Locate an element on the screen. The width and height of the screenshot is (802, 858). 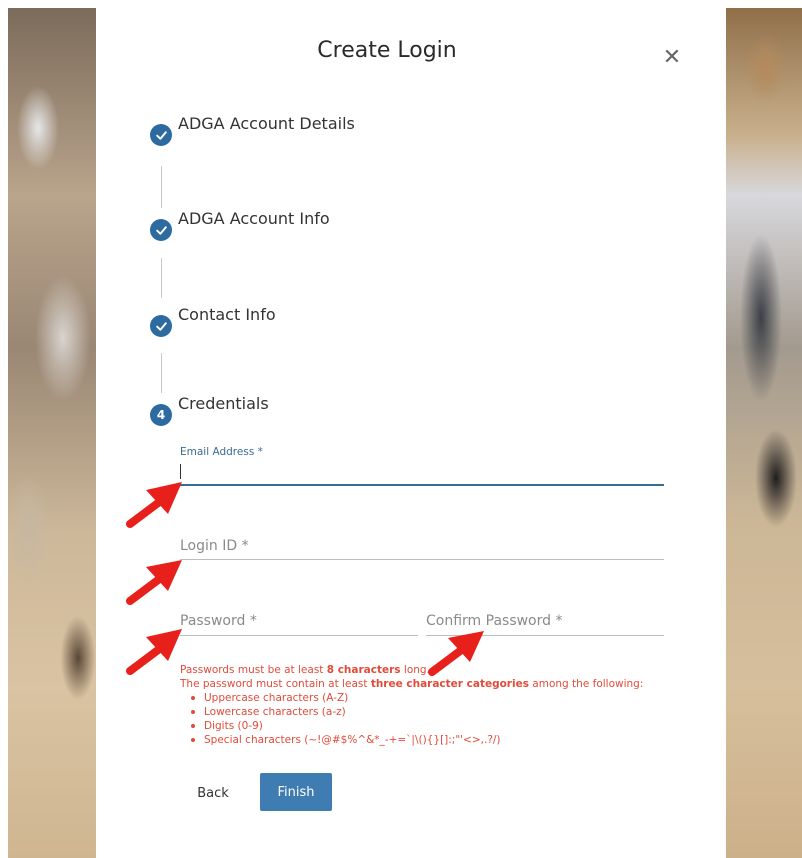
login-id-field is located at coordinates (422, 547).